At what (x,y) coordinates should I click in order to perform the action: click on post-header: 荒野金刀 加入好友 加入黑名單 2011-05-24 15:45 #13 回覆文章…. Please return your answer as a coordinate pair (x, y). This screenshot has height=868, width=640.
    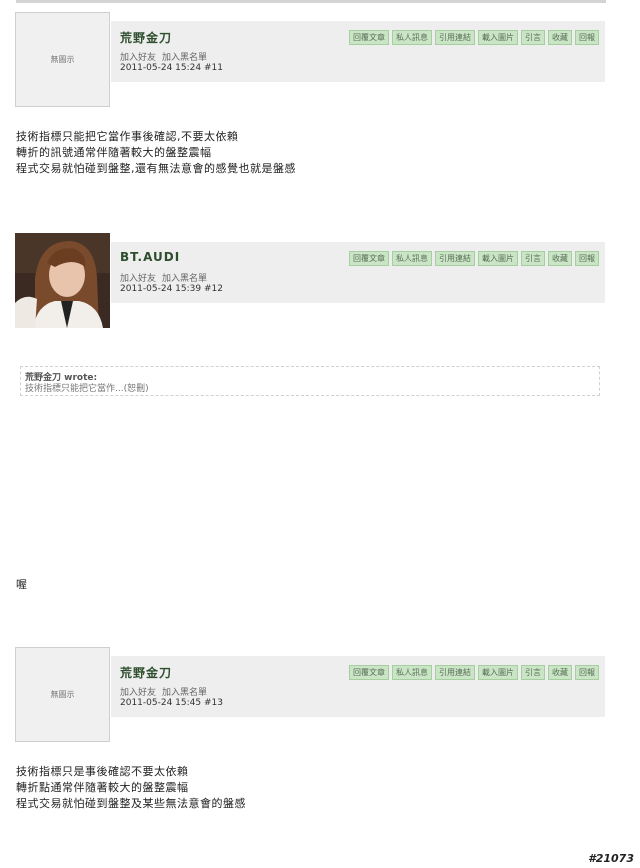
    Looking at the image, I should click on (358, 686).